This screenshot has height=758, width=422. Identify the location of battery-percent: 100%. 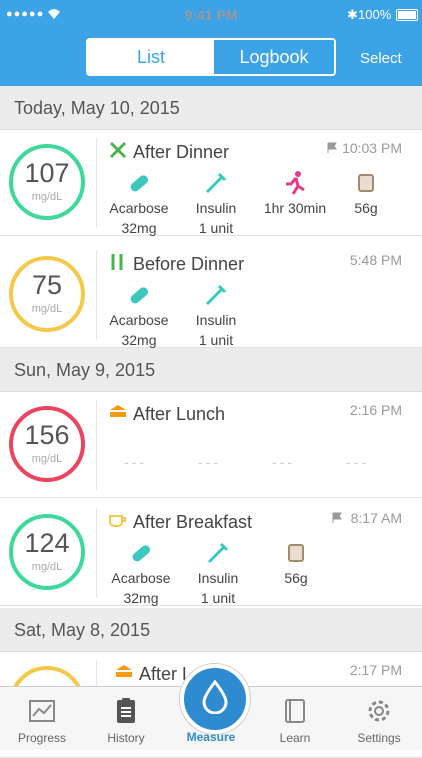
(375, 14).